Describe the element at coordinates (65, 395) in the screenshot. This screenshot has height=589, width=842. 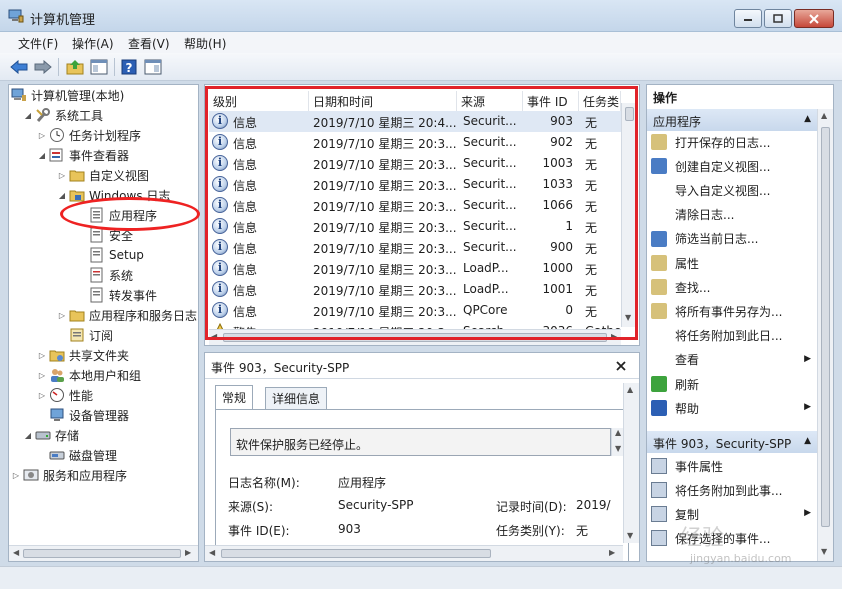
I see `tree-item-performance: ▷ 性能` at that location.